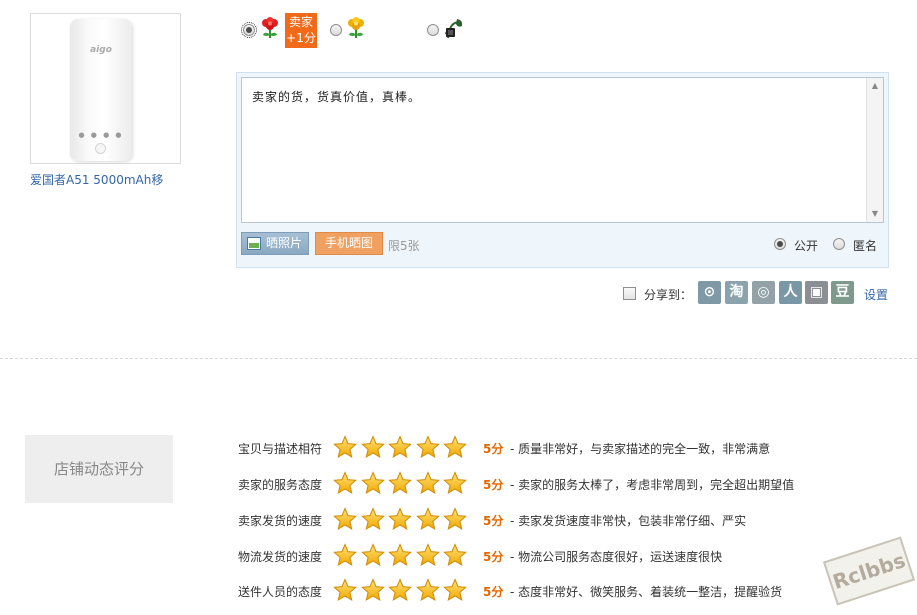 Image resolution: width=917 pixels, height=615 pixels. What do you see at coordinates (404, 246) in the screenshot?
I see `photo-limit-text: 限5张` at bounding box center [404, 246].